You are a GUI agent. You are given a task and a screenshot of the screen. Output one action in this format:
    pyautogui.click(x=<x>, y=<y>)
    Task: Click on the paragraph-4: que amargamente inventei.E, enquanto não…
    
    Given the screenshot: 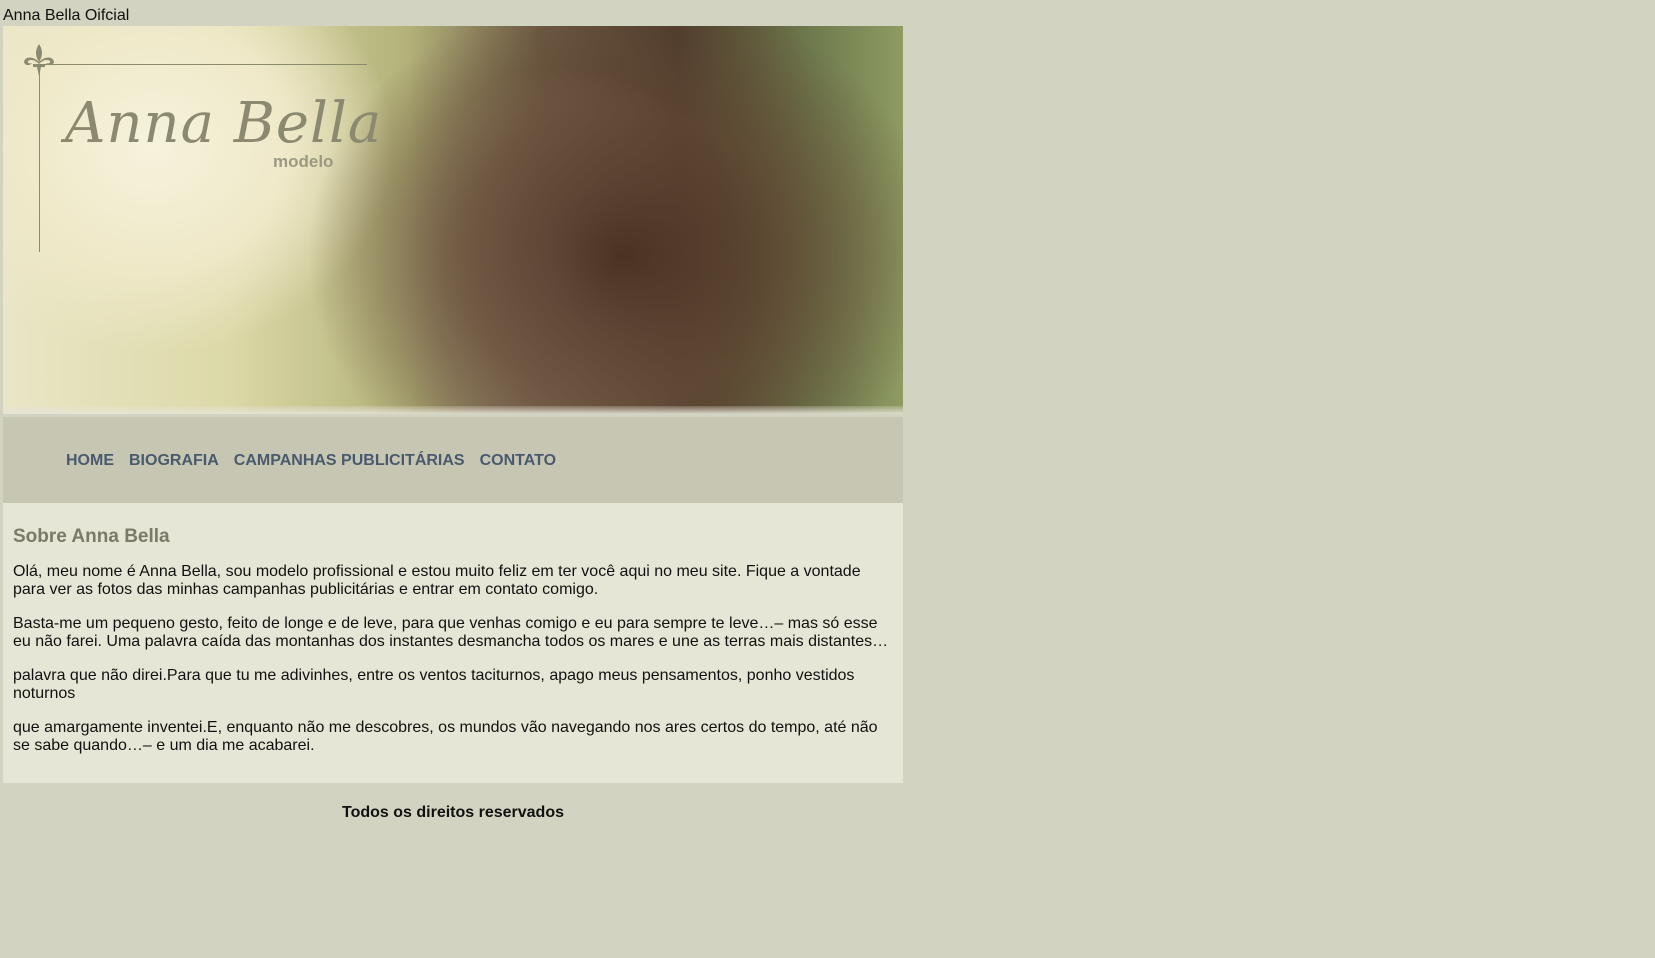 What is the action you would take?
    pyautogui.click(x=445, y=736)
    